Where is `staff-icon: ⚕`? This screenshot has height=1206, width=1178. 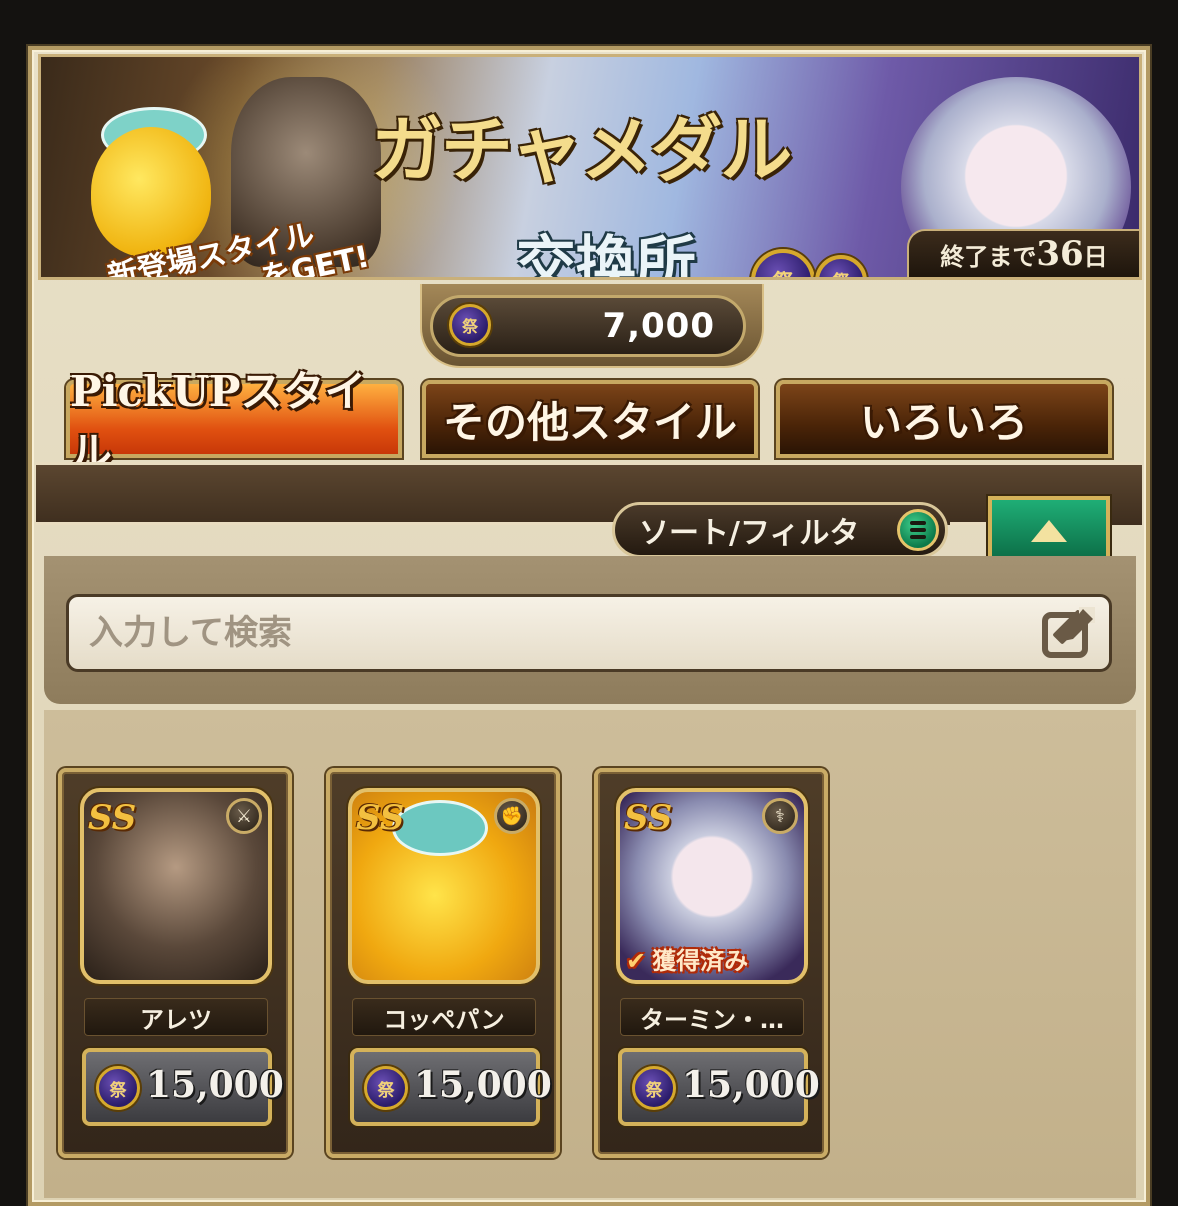
staff-icon: ⚕ is located at coordinates (780, 816).